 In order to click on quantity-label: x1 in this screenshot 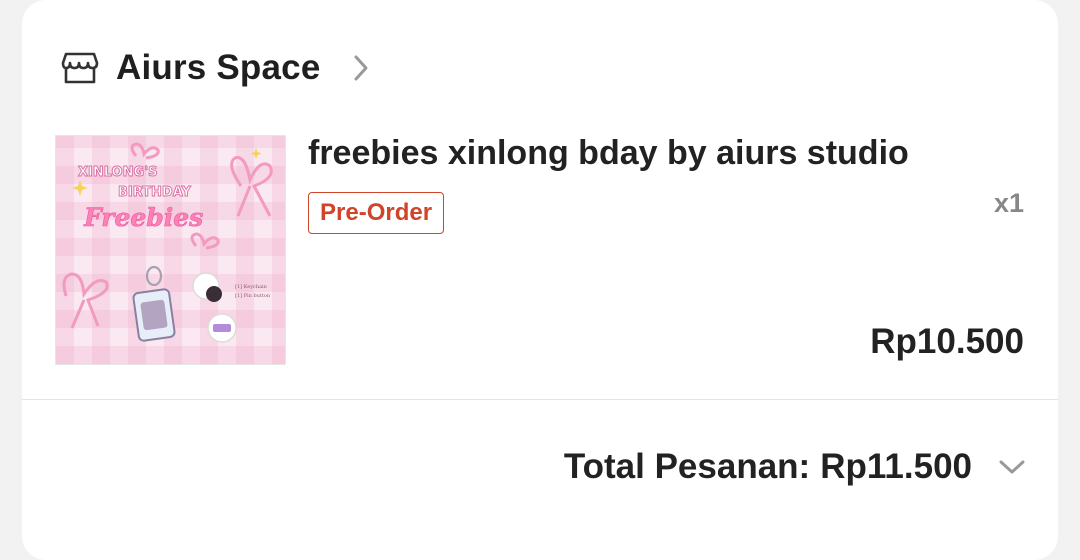, I will do `click(1008, 203)`.